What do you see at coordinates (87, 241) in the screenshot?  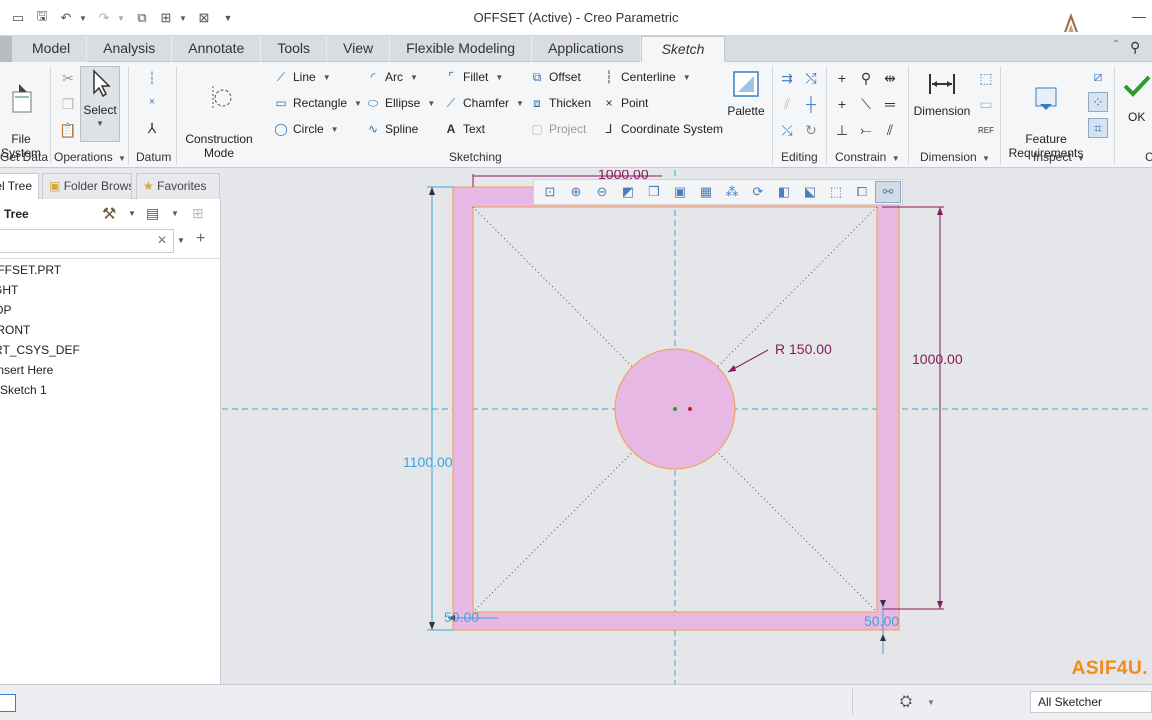 I see `tree-search-input: ✕` at bounding box center [87, 241].